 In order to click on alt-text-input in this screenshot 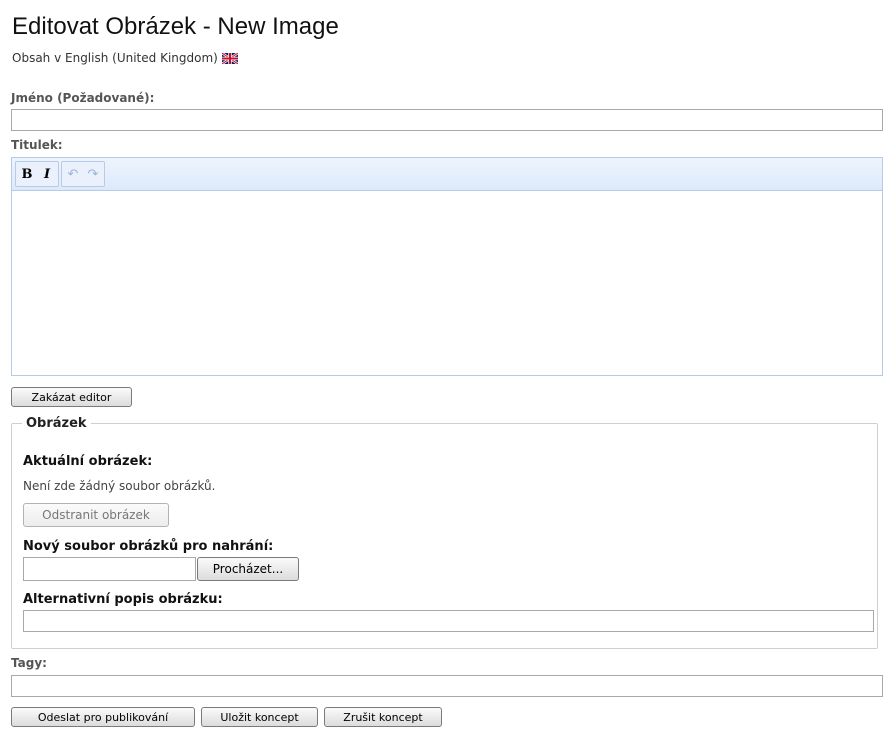, I will do `click(448, 621)`.